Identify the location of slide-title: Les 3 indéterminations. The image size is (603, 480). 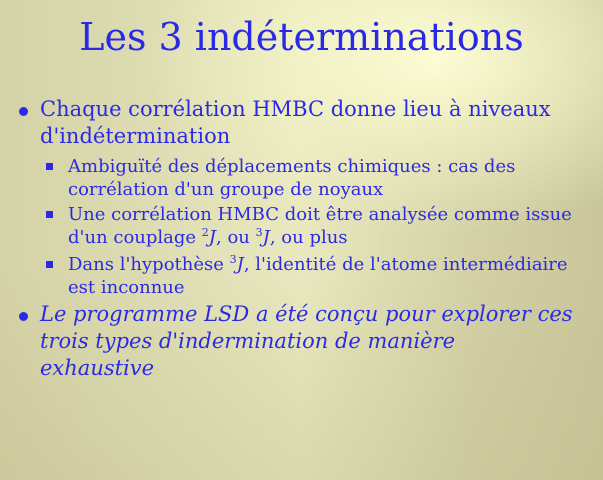
(301, 37).